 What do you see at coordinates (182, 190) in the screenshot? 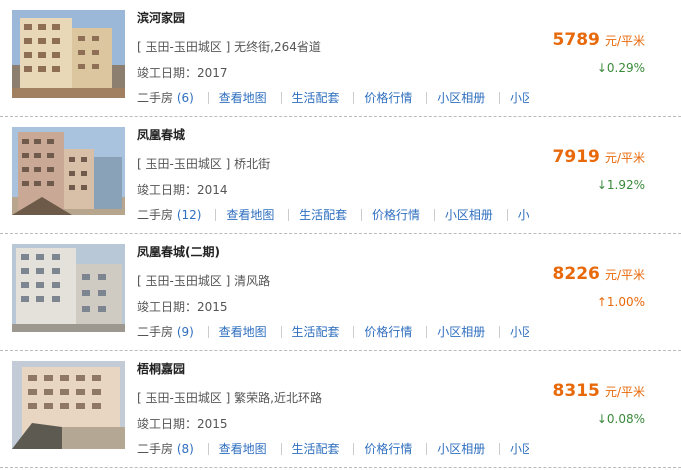
I see `completion-date: 竣工日期：2014` at bounding box center [182, 190].